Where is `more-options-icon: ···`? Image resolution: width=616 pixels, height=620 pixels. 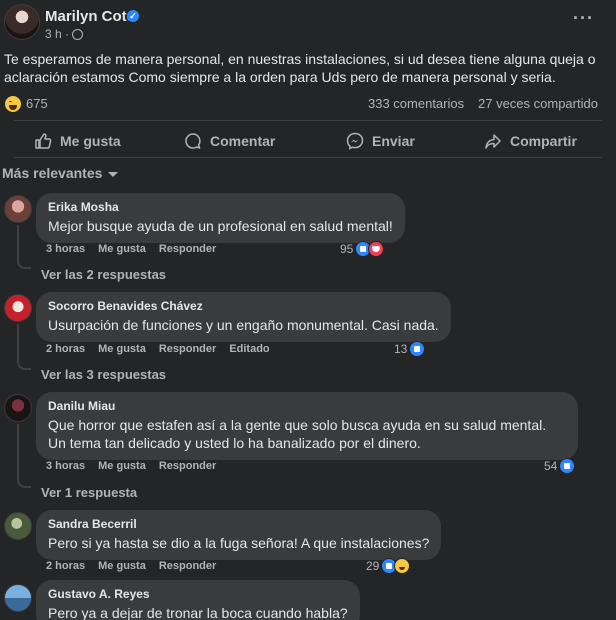
more-options-icon: ··· is located at coordinates (583, 18).